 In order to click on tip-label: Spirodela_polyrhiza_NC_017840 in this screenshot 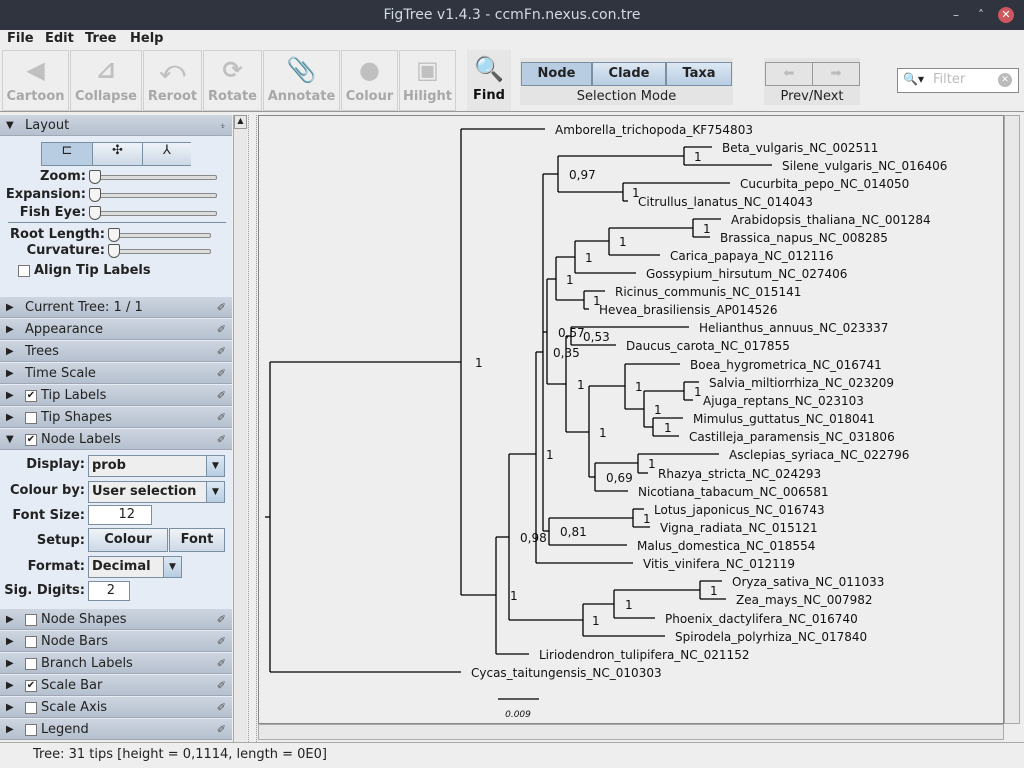, I will do `click(771, 637)`.